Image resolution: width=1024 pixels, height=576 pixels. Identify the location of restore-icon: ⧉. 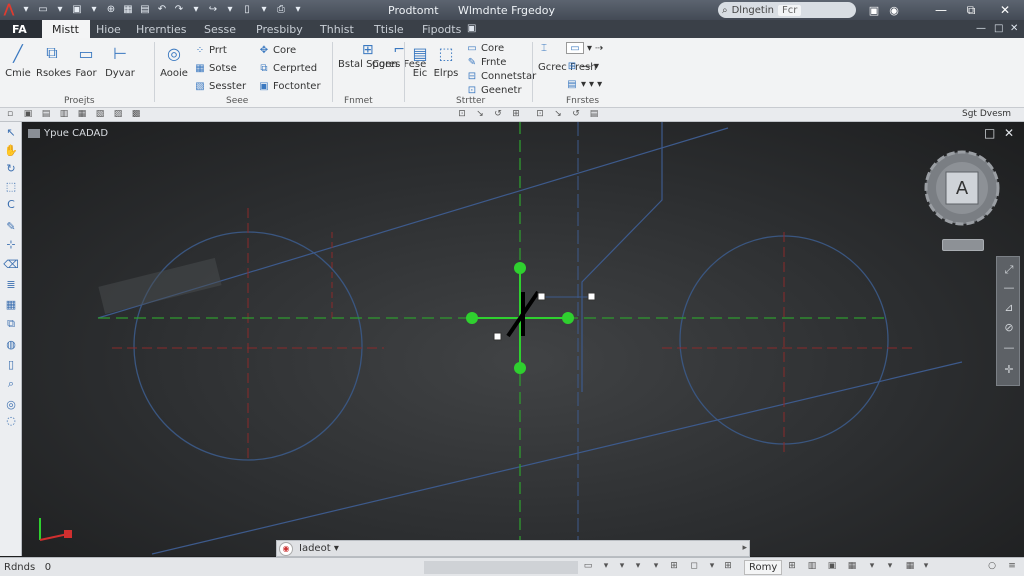
(971, 10).